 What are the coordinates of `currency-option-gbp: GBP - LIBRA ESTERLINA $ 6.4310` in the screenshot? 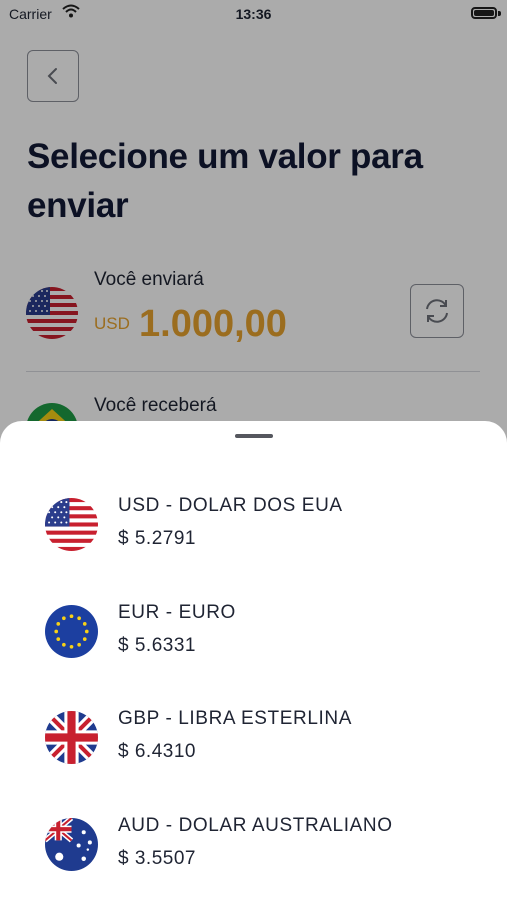 It's located at (260, 744).